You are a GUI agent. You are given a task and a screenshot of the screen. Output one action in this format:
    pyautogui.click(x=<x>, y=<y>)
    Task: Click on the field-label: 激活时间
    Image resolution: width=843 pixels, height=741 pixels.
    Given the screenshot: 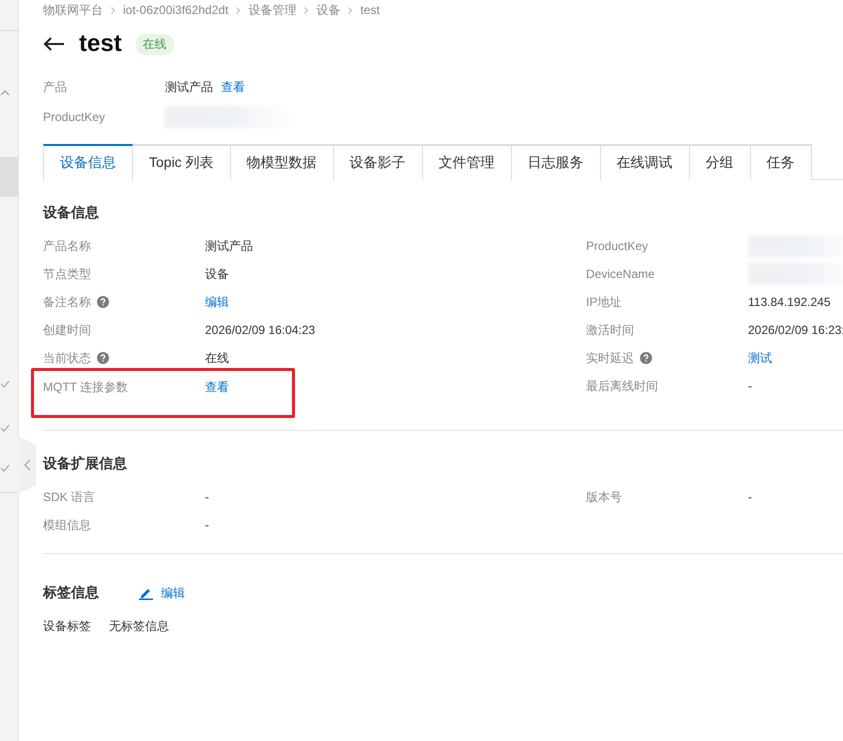 What is the action you would take?
    pyautogui.click(x=610, y=330)
    